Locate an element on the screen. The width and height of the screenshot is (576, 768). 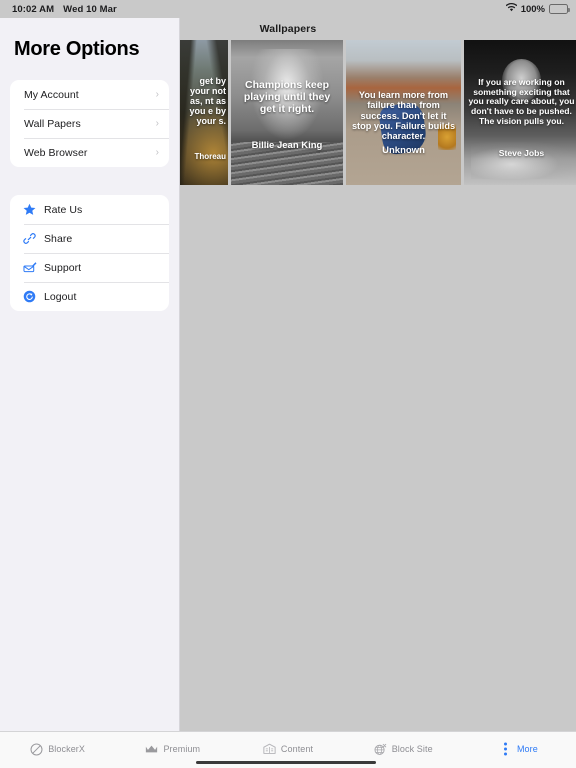
sidebar-item-my-account: My Account › is located at coordinates (89, 94).